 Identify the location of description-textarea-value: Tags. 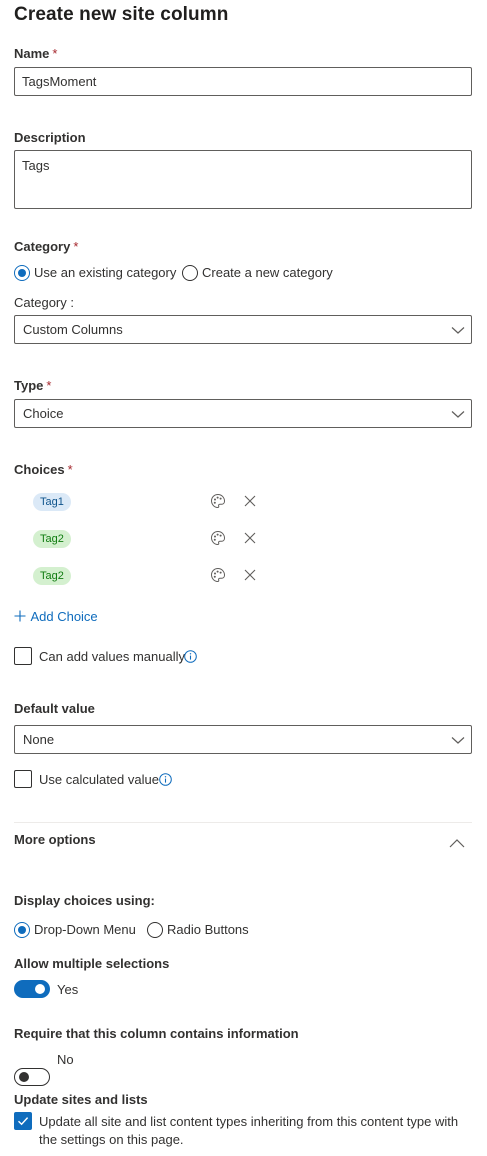
(36, 165).